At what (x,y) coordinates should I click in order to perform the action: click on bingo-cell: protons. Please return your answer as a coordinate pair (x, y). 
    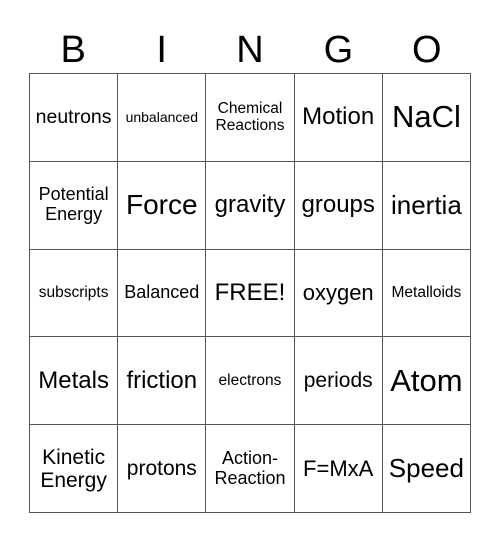
    Looking at the image, I should click on (162, 469).